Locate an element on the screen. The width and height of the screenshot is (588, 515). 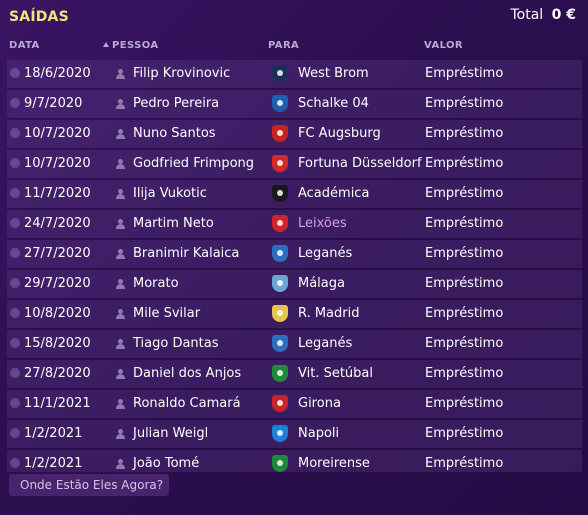
row-club-name: West Brom is located at coordinates (333, 73).